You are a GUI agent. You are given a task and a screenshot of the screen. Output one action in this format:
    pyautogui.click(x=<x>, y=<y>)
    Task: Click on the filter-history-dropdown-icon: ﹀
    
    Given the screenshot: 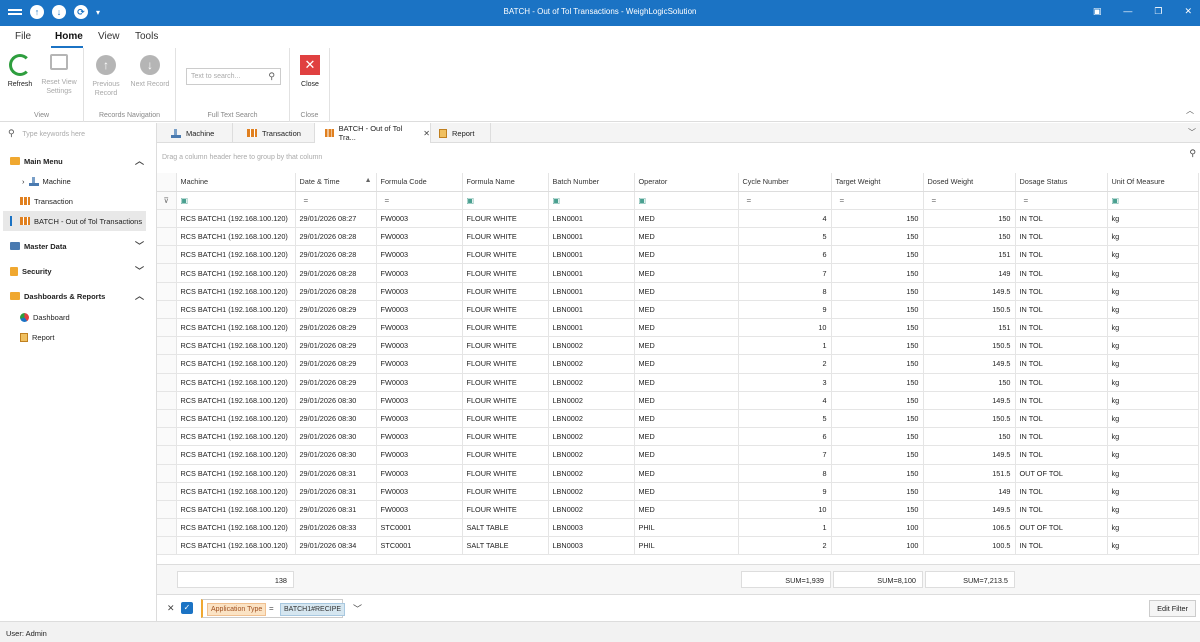 What is the action you would take?
    pyautogui.click(x=357, y=608)
    